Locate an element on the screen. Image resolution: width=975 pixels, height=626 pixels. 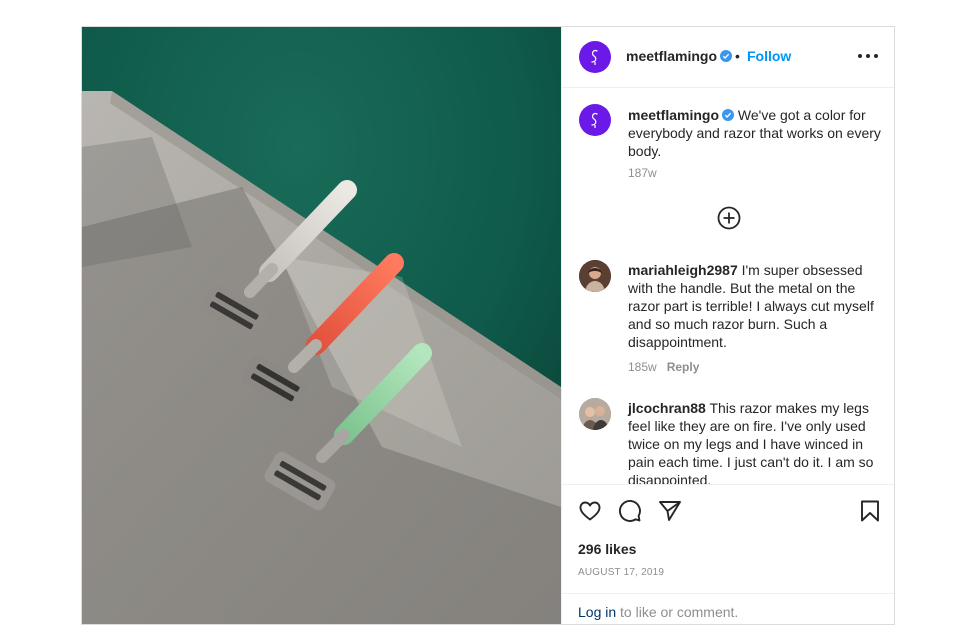
comment-icon is located at coordinates (630, 511).